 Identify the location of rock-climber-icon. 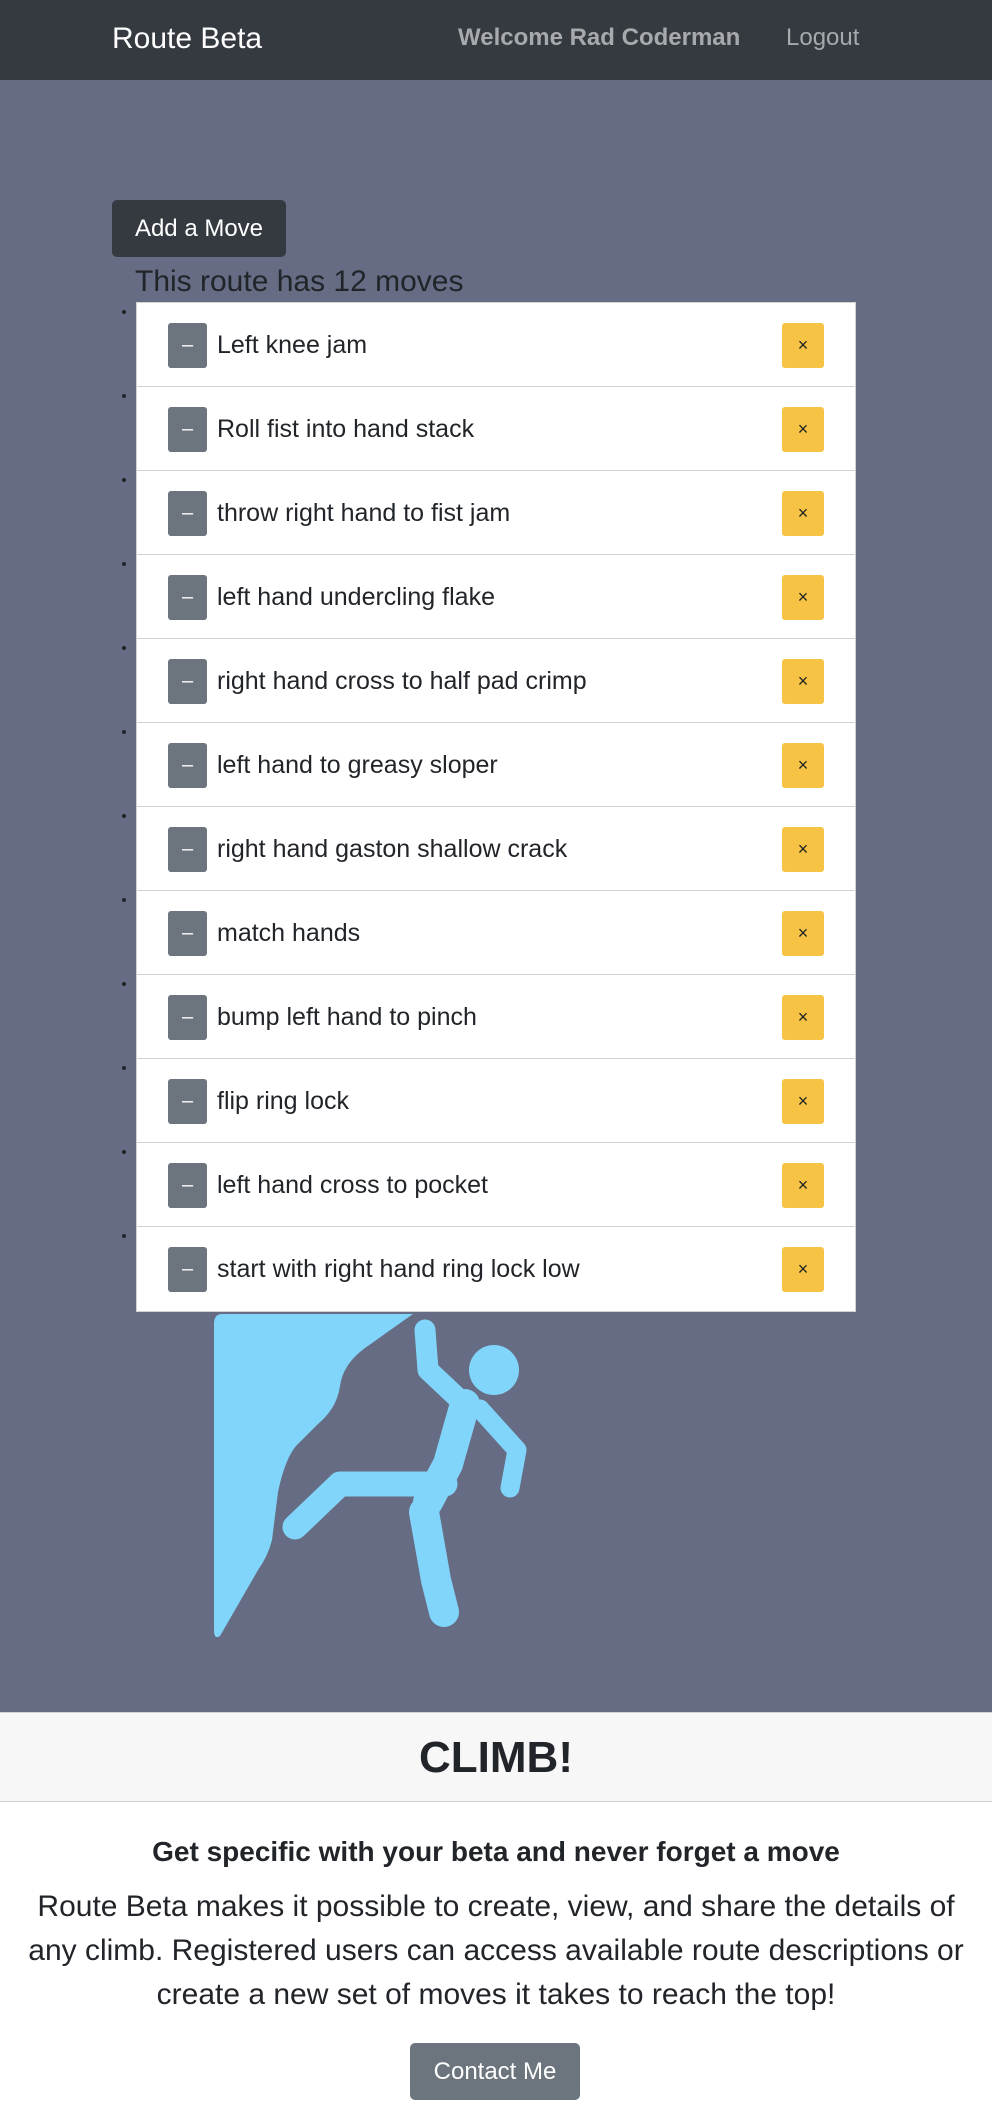
(370, 1476).